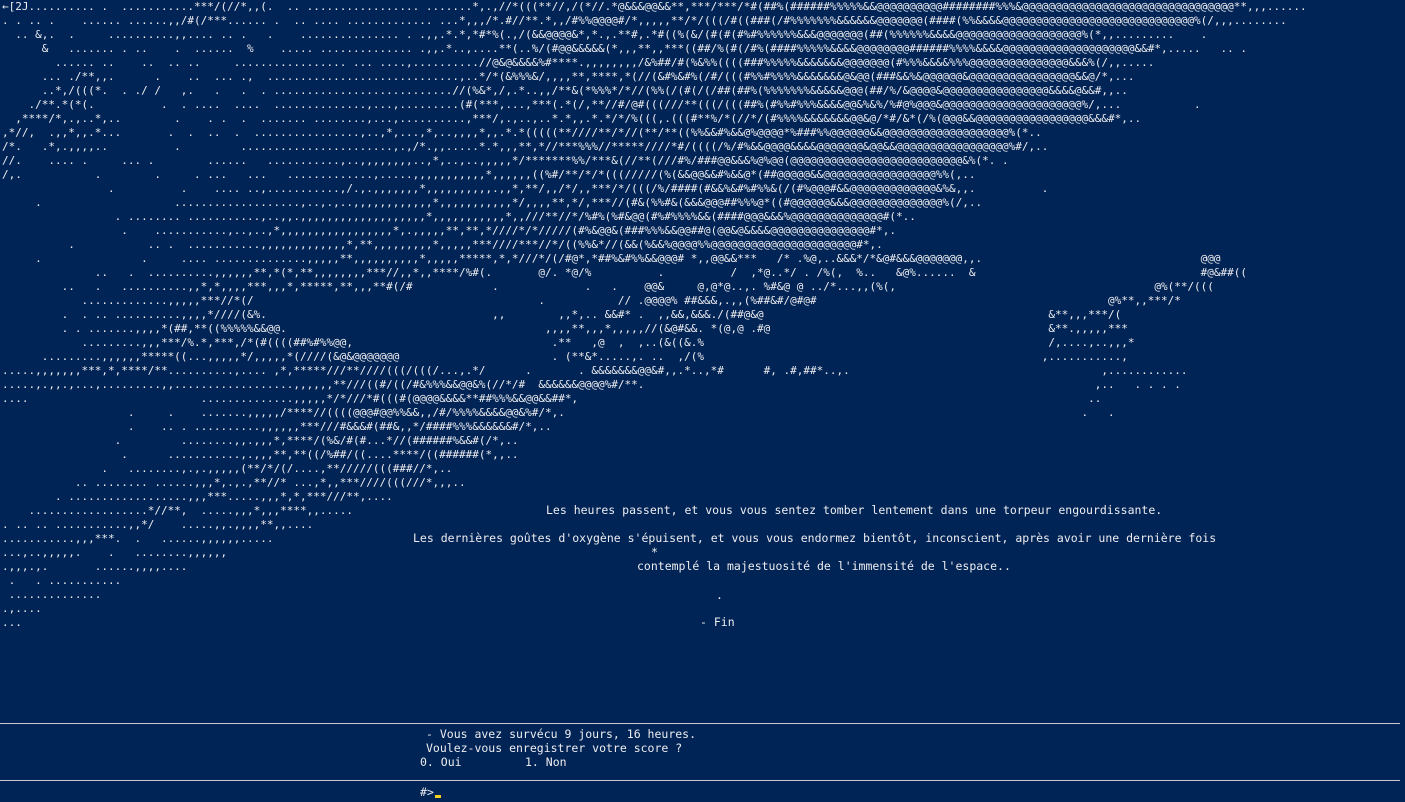 This screenshot has width=1405, height=802. Describe the element at coordinates (546, 762) in the screenshot. I see `option-no: 1. Non` at that location.